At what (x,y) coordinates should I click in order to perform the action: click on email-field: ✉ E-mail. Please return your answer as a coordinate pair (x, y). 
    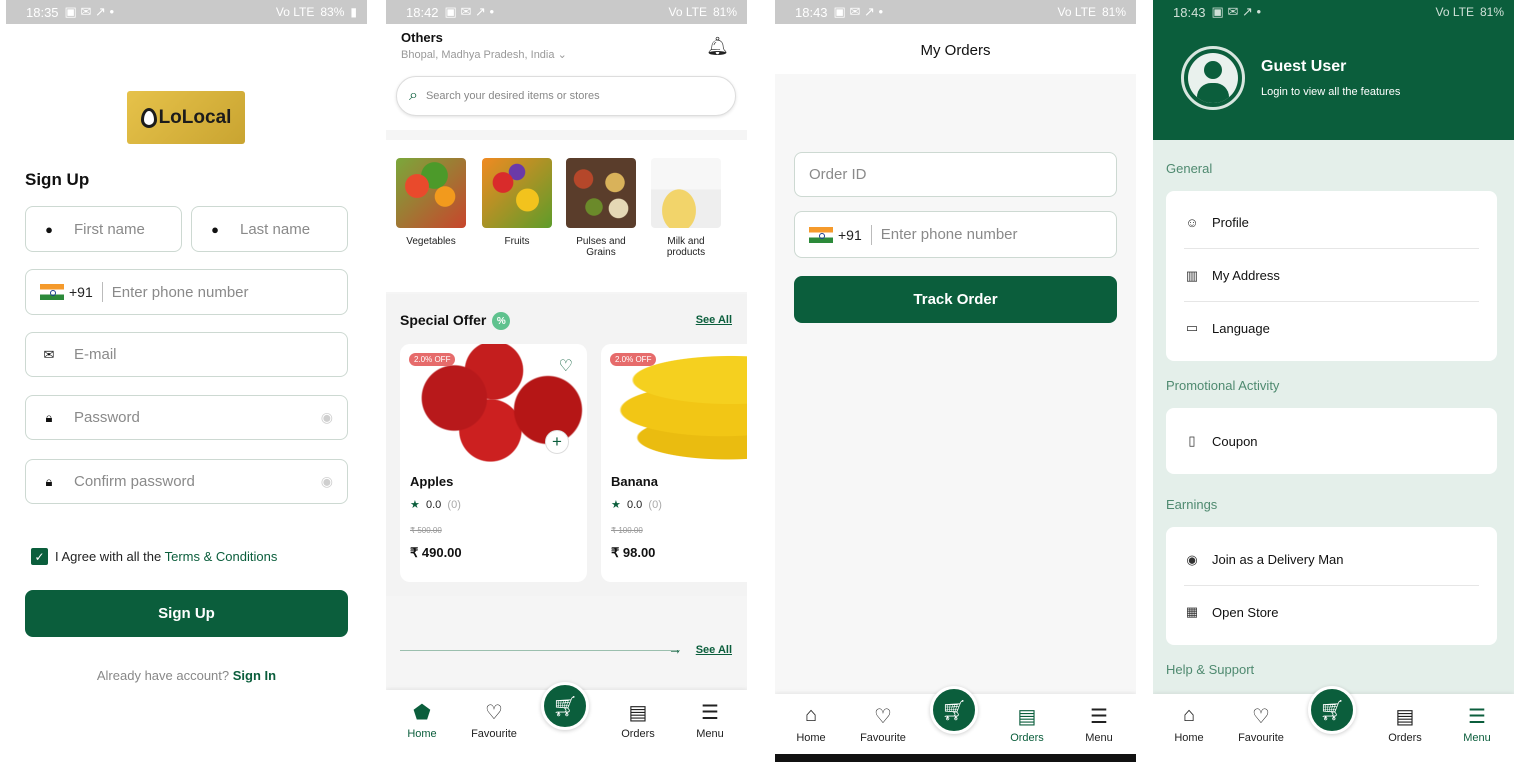
    Looking at the image, I should click on (186, 354).